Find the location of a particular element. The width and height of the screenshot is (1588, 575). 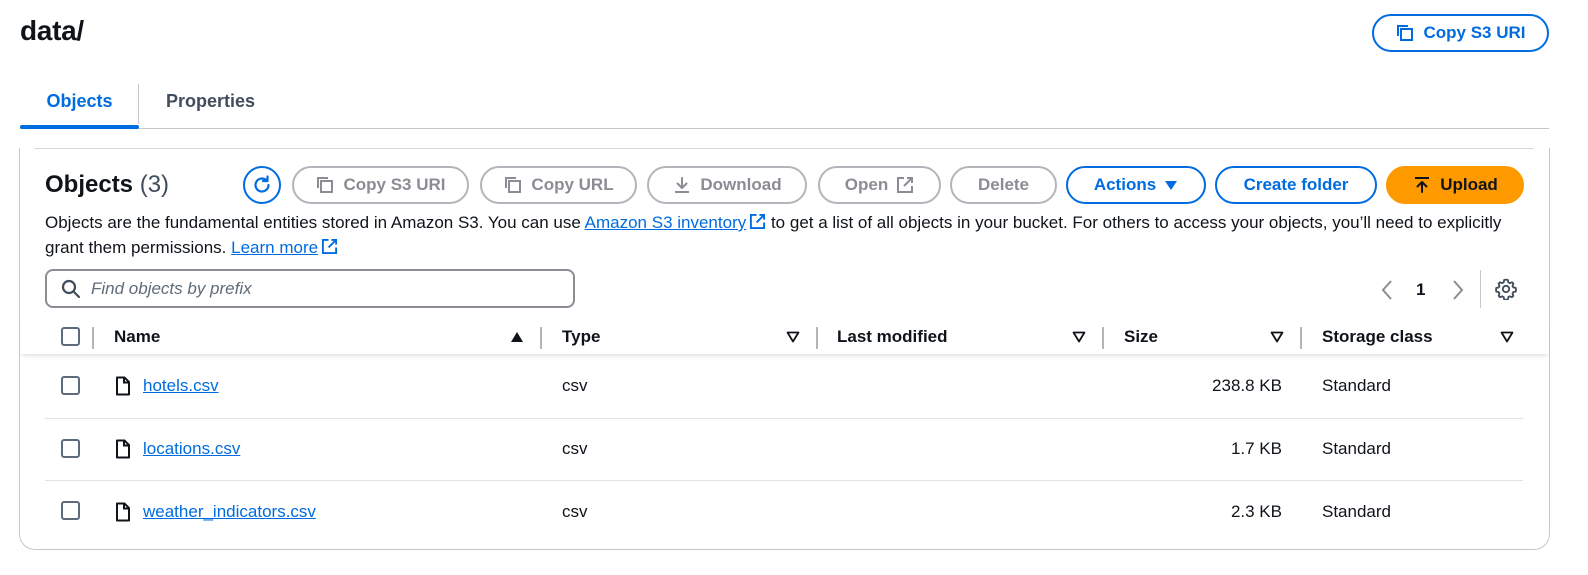

search-input is located at coordinates (311, 288).